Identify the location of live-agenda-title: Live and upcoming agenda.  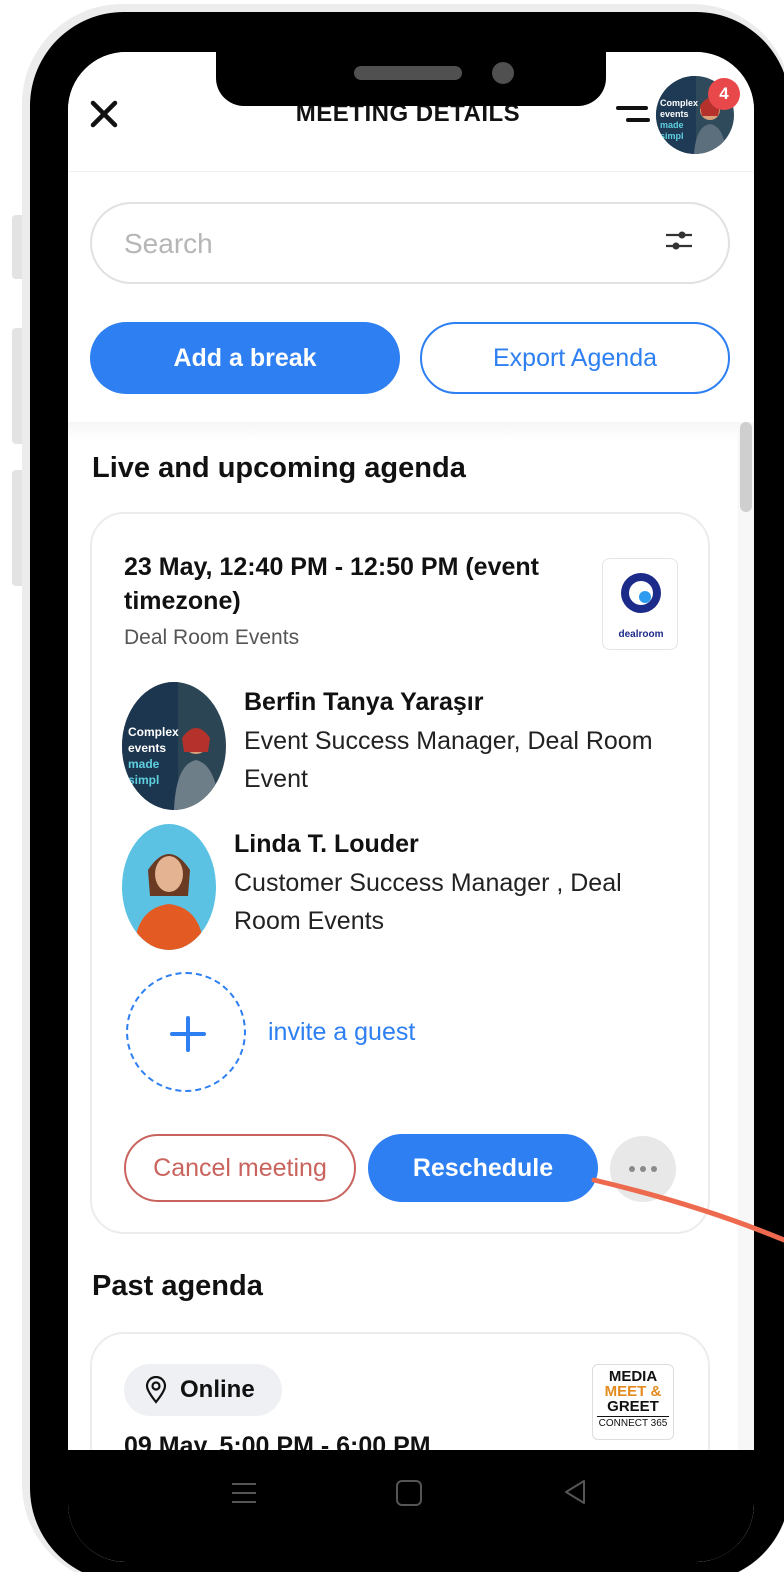
(279, 468).